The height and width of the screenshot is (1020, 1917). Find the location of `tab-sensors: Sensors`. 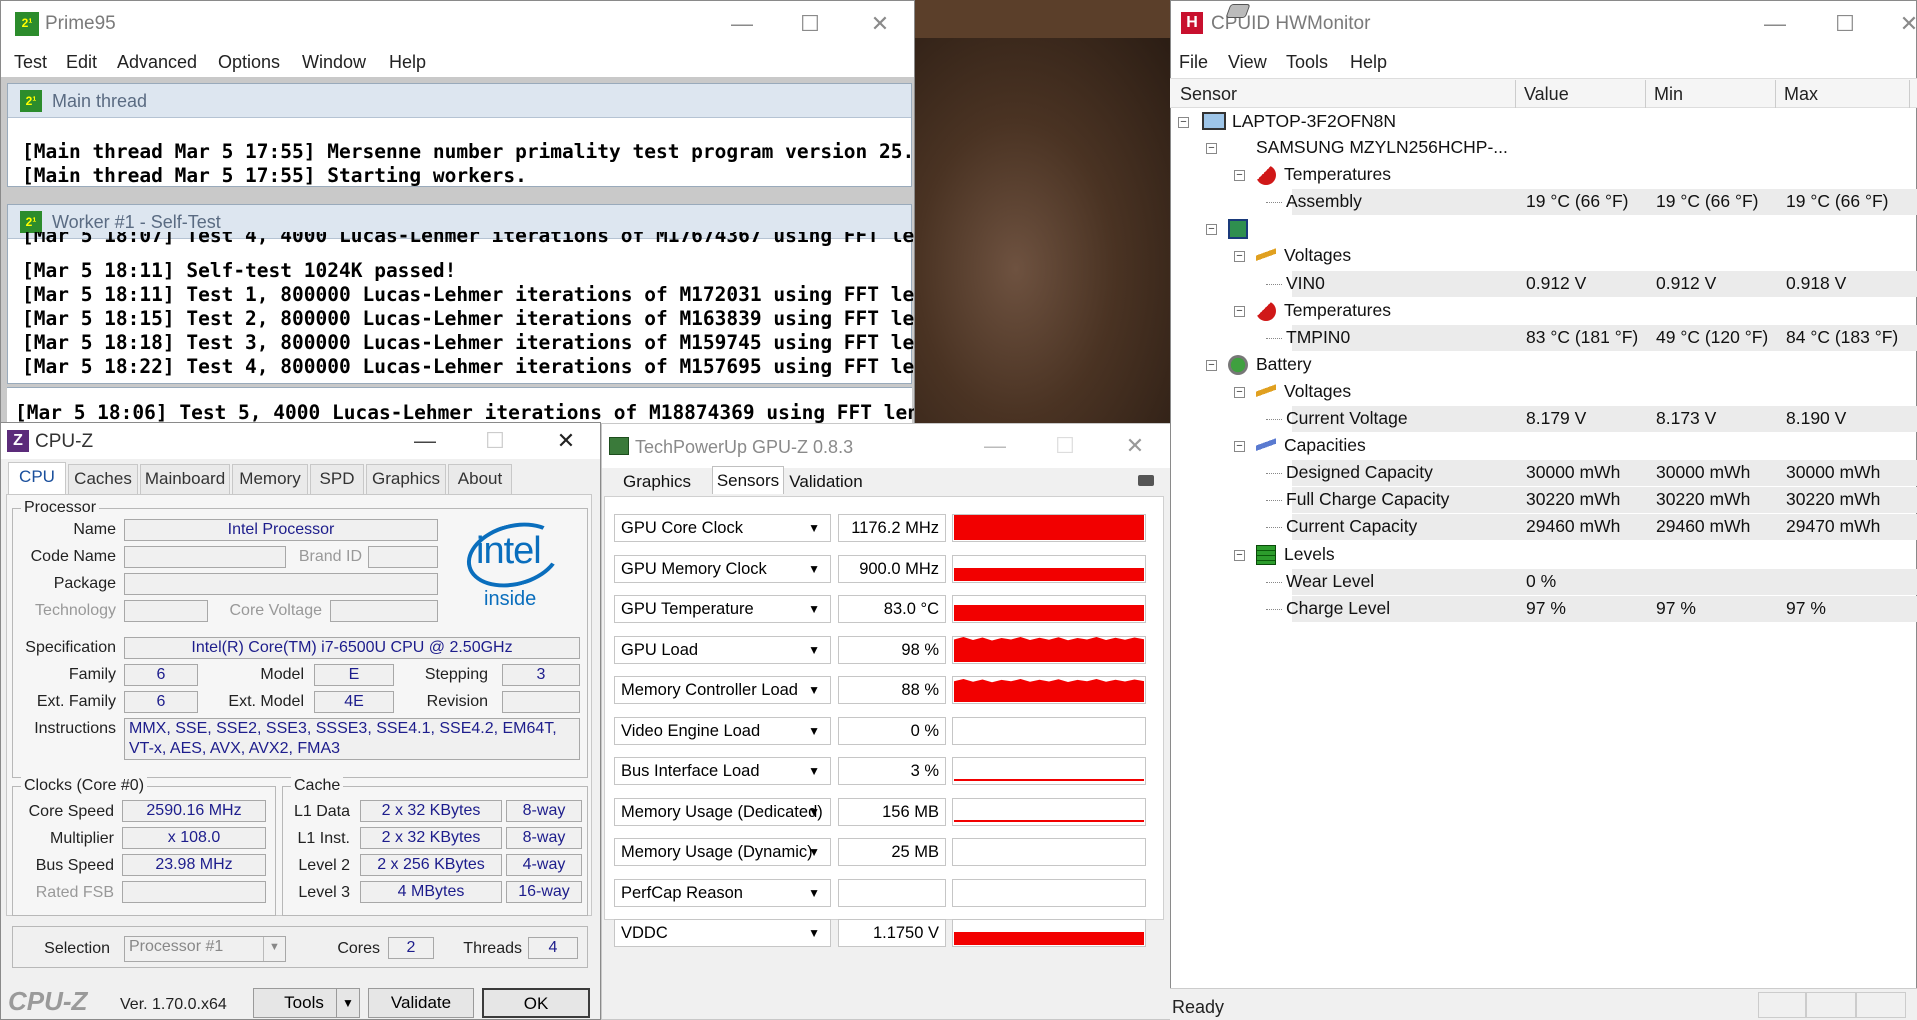

tab-sensors: Sensors is located at coordinates (748, 480).